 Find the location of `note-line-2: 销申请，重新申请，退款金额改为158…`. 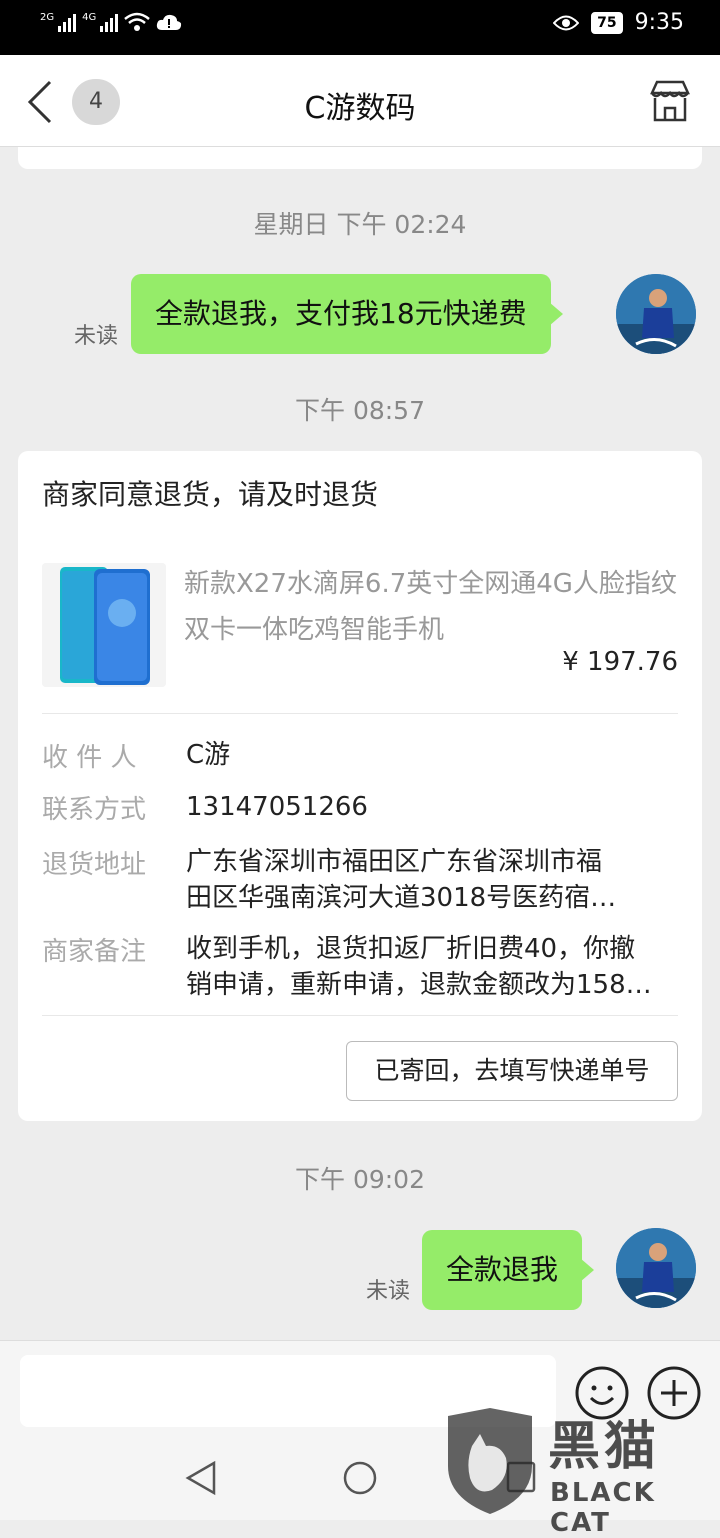

note-line-2: 销申请，重新申请，退款金额改为158… is located at coordinates (419, 985).